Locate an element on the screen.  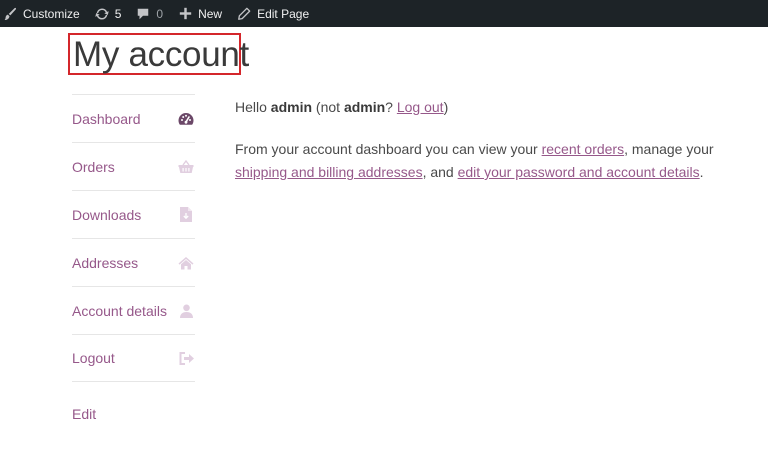
nav-item-dashboard: Dashboard is located at coordinates (133, 118).